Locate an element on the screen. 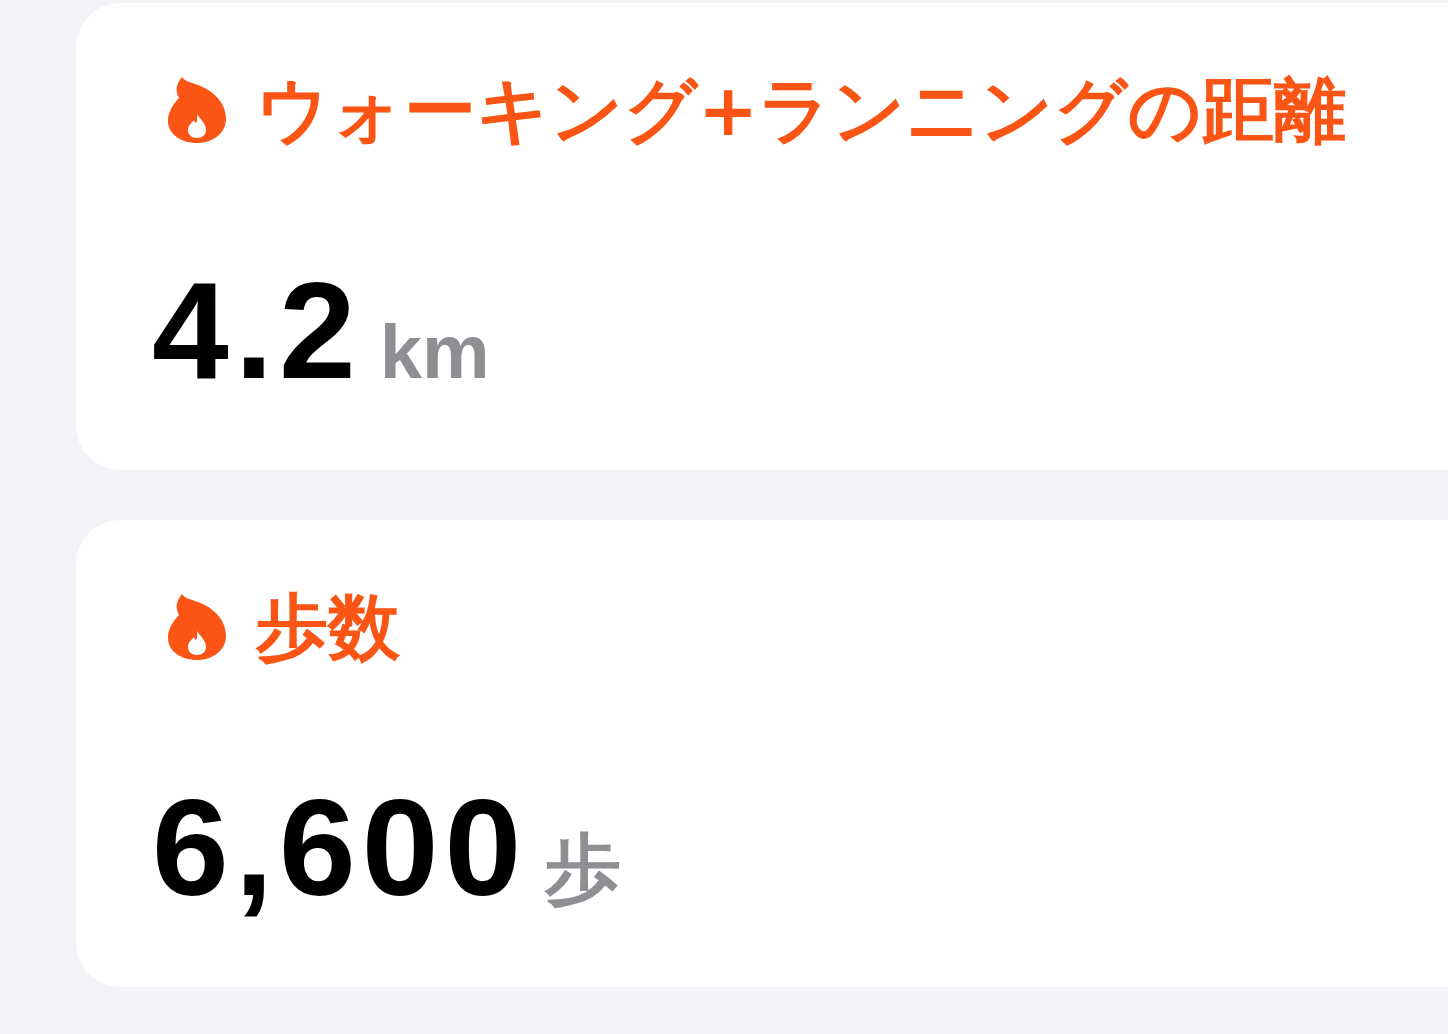 This screenshot has height=1034, width=1448. metric-title: ウォーキング+ランニングの距離 is located at coordinates (801, 110).